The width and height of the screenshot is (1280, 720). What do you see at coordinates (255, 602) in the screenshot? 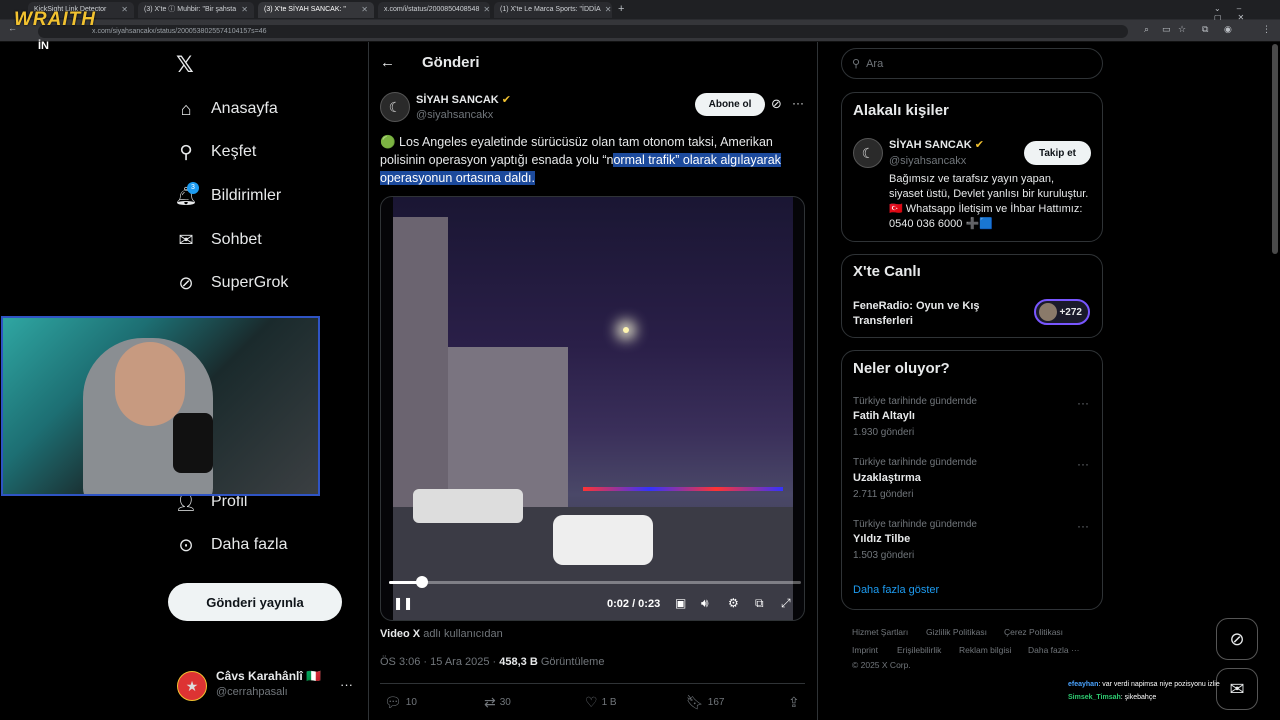
I see `post-button: Gönderi yayınla` at bounding box center [255, 602].